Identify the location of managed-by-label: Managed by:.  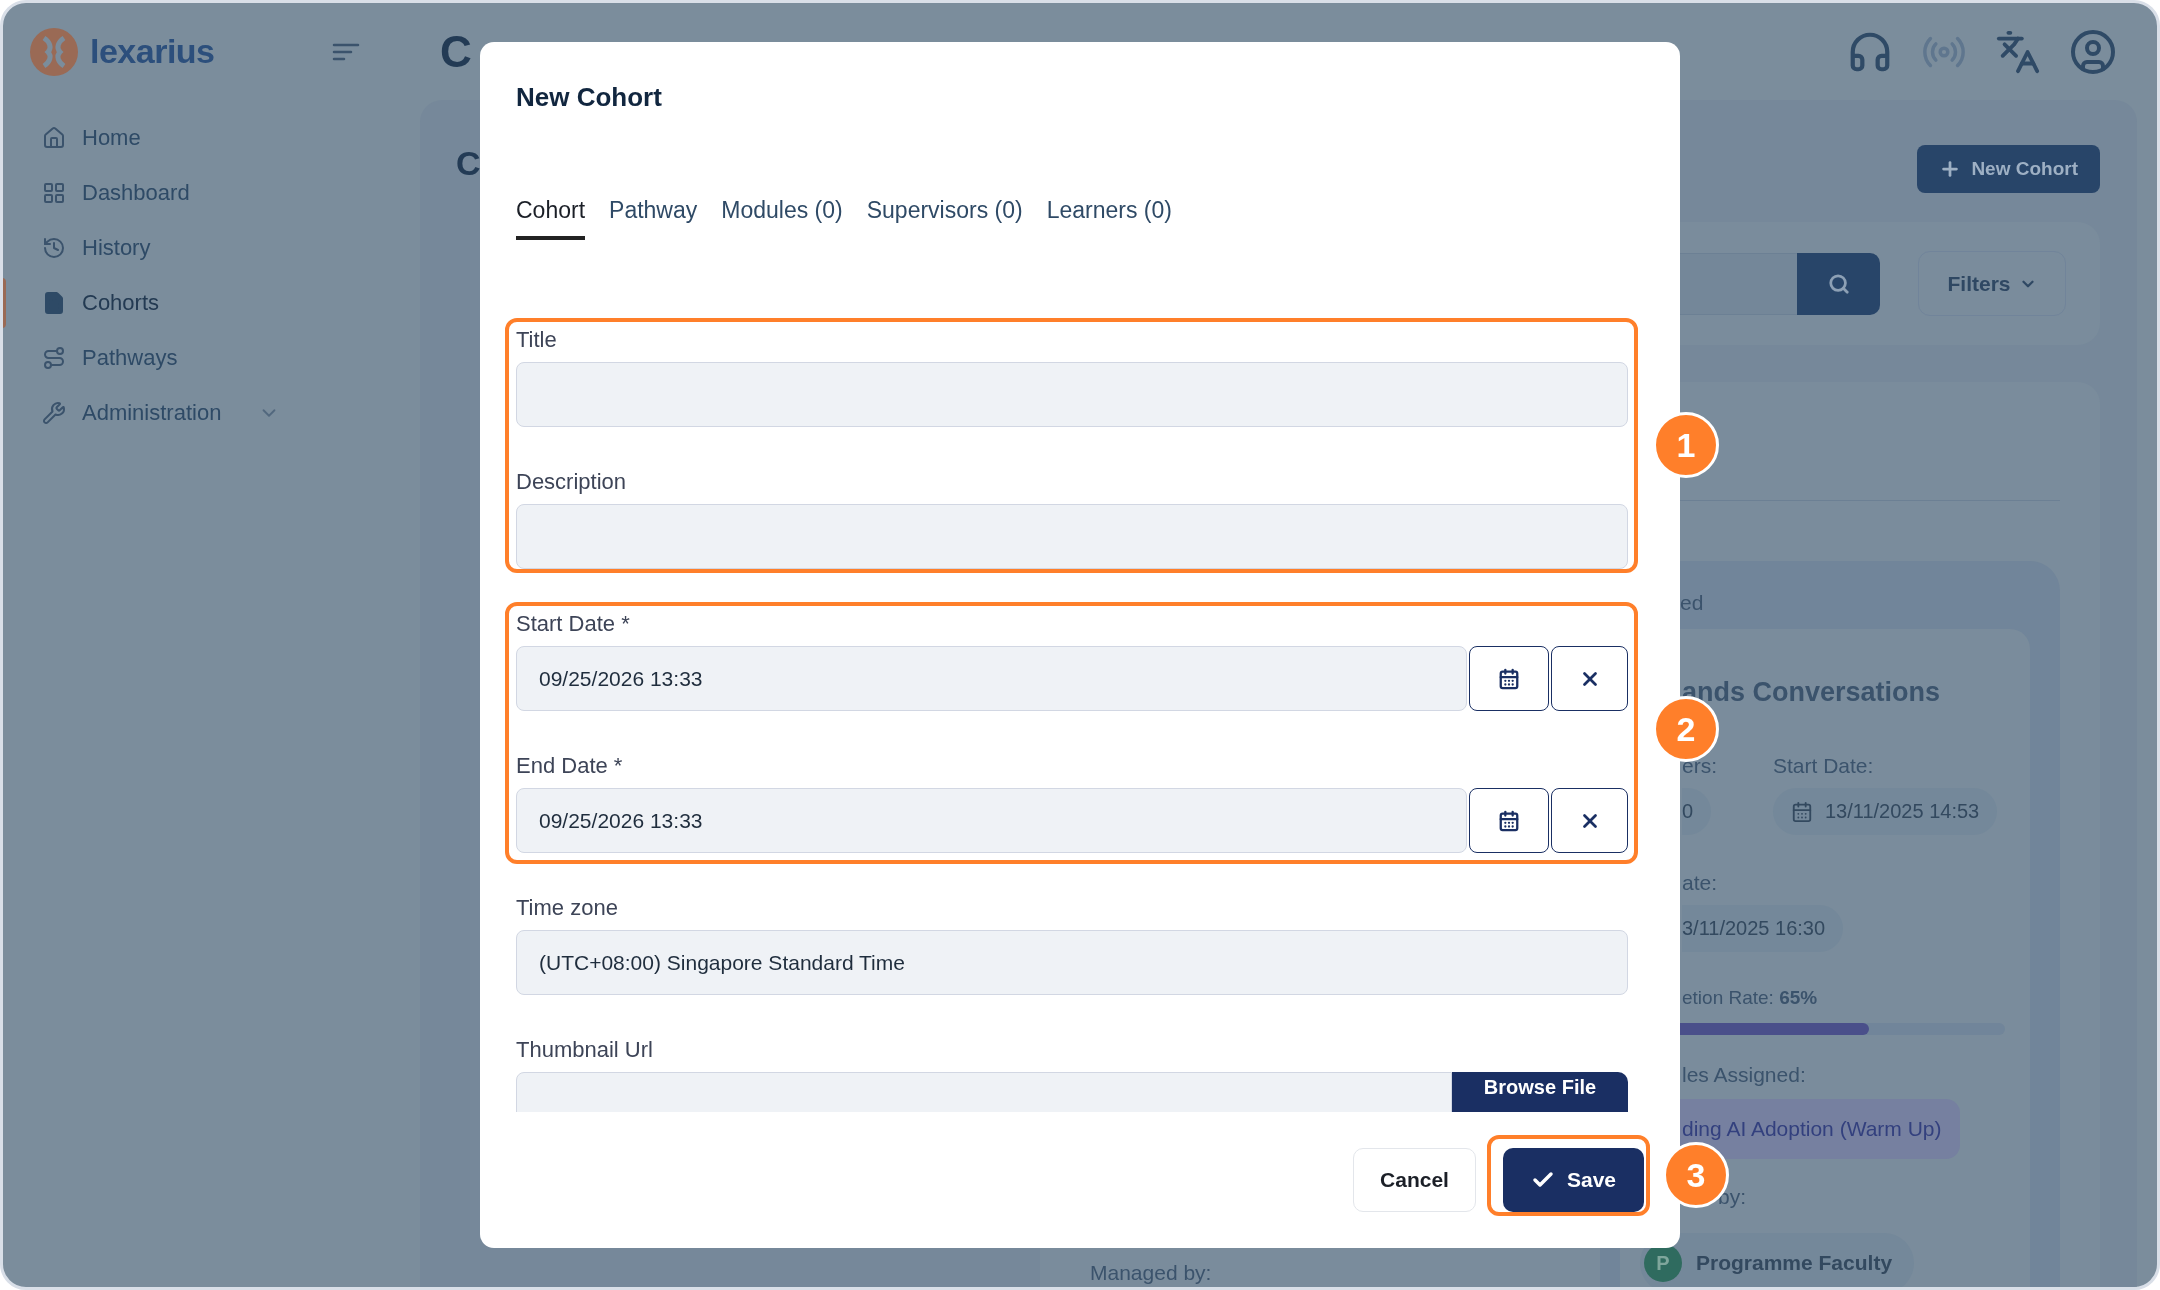
(1151, 1272).